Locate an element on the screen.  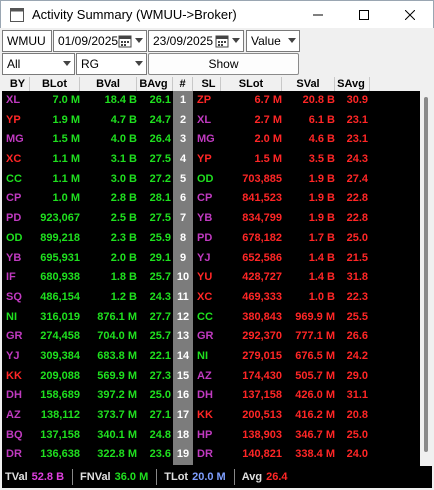
sell-value: 338.4 M is located at coordinates (315, 454).